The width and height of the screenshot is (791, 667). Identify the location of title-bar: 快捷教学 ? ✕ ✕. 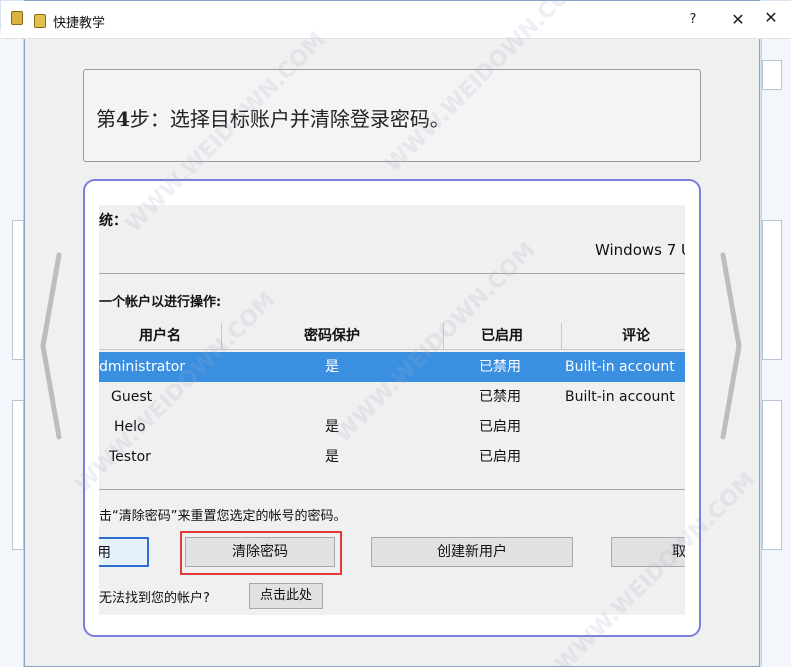
(396, 20).